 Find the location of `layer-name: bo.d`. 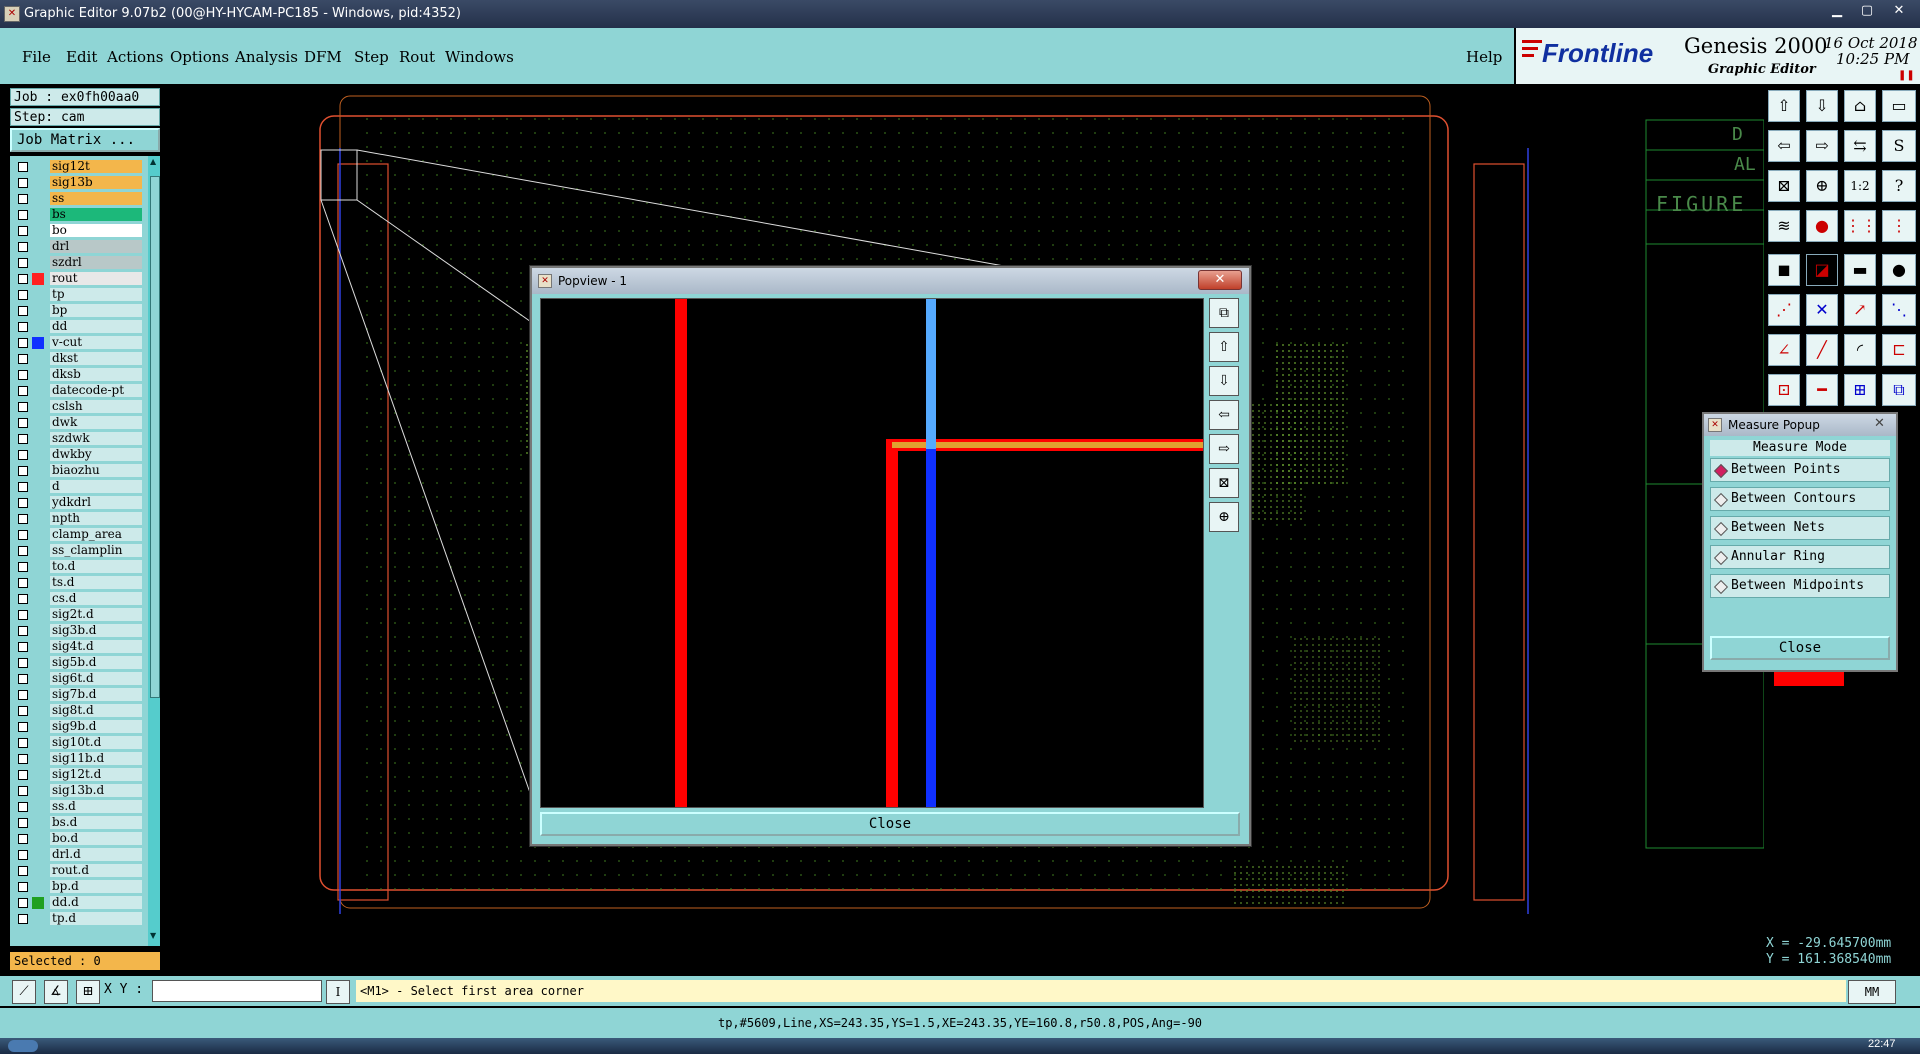

layer-name: bo.d is located at coordinates (96, 838).